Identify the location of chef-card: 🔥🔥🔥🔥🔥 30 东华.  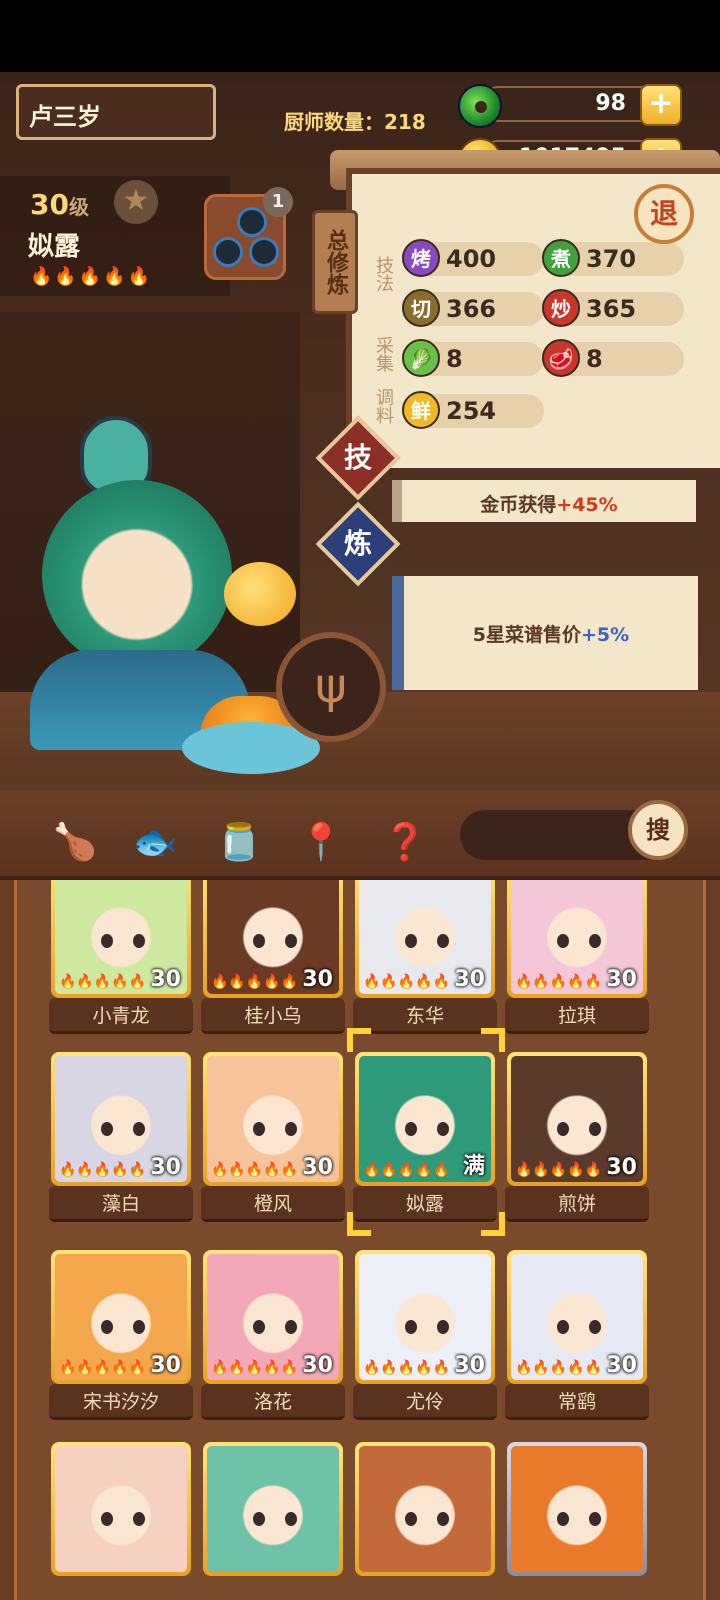
(425, 957).